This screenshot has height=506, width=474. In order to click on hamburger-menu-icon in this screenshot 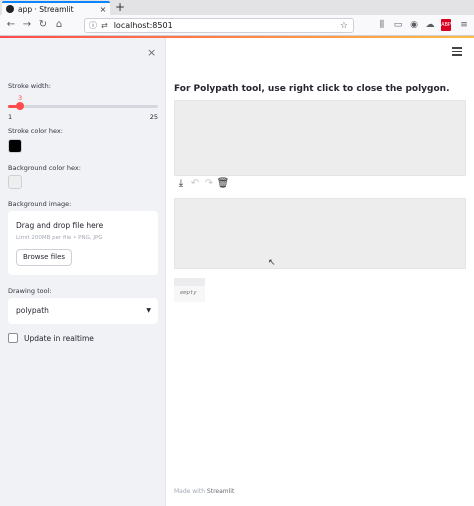, I will do `click(457, 52)`.